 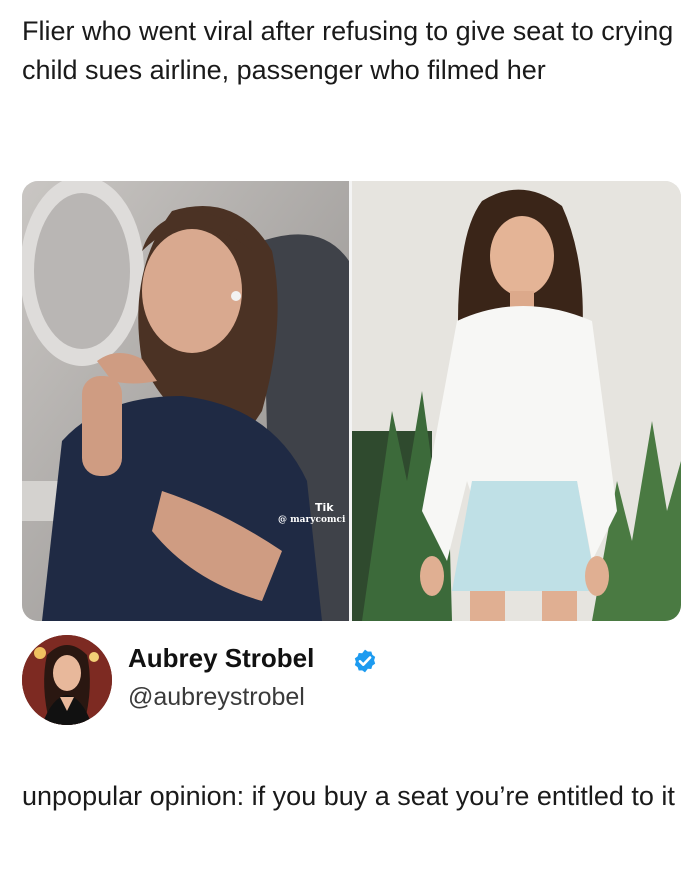 I want to click on avatar, so click(x=67, y=680).